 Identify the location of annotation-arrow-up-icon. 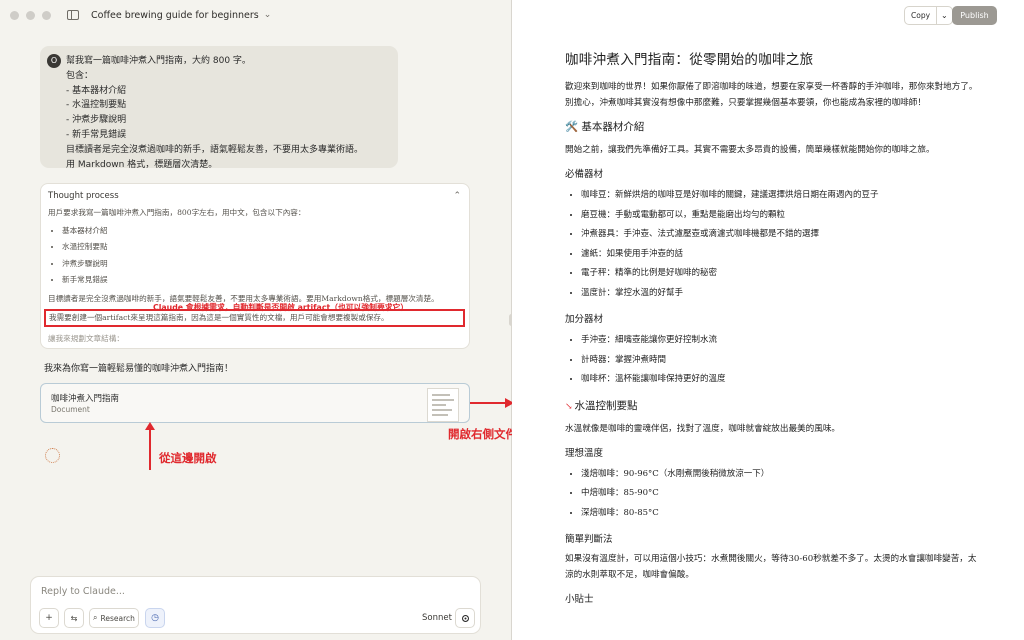
(150, 446).